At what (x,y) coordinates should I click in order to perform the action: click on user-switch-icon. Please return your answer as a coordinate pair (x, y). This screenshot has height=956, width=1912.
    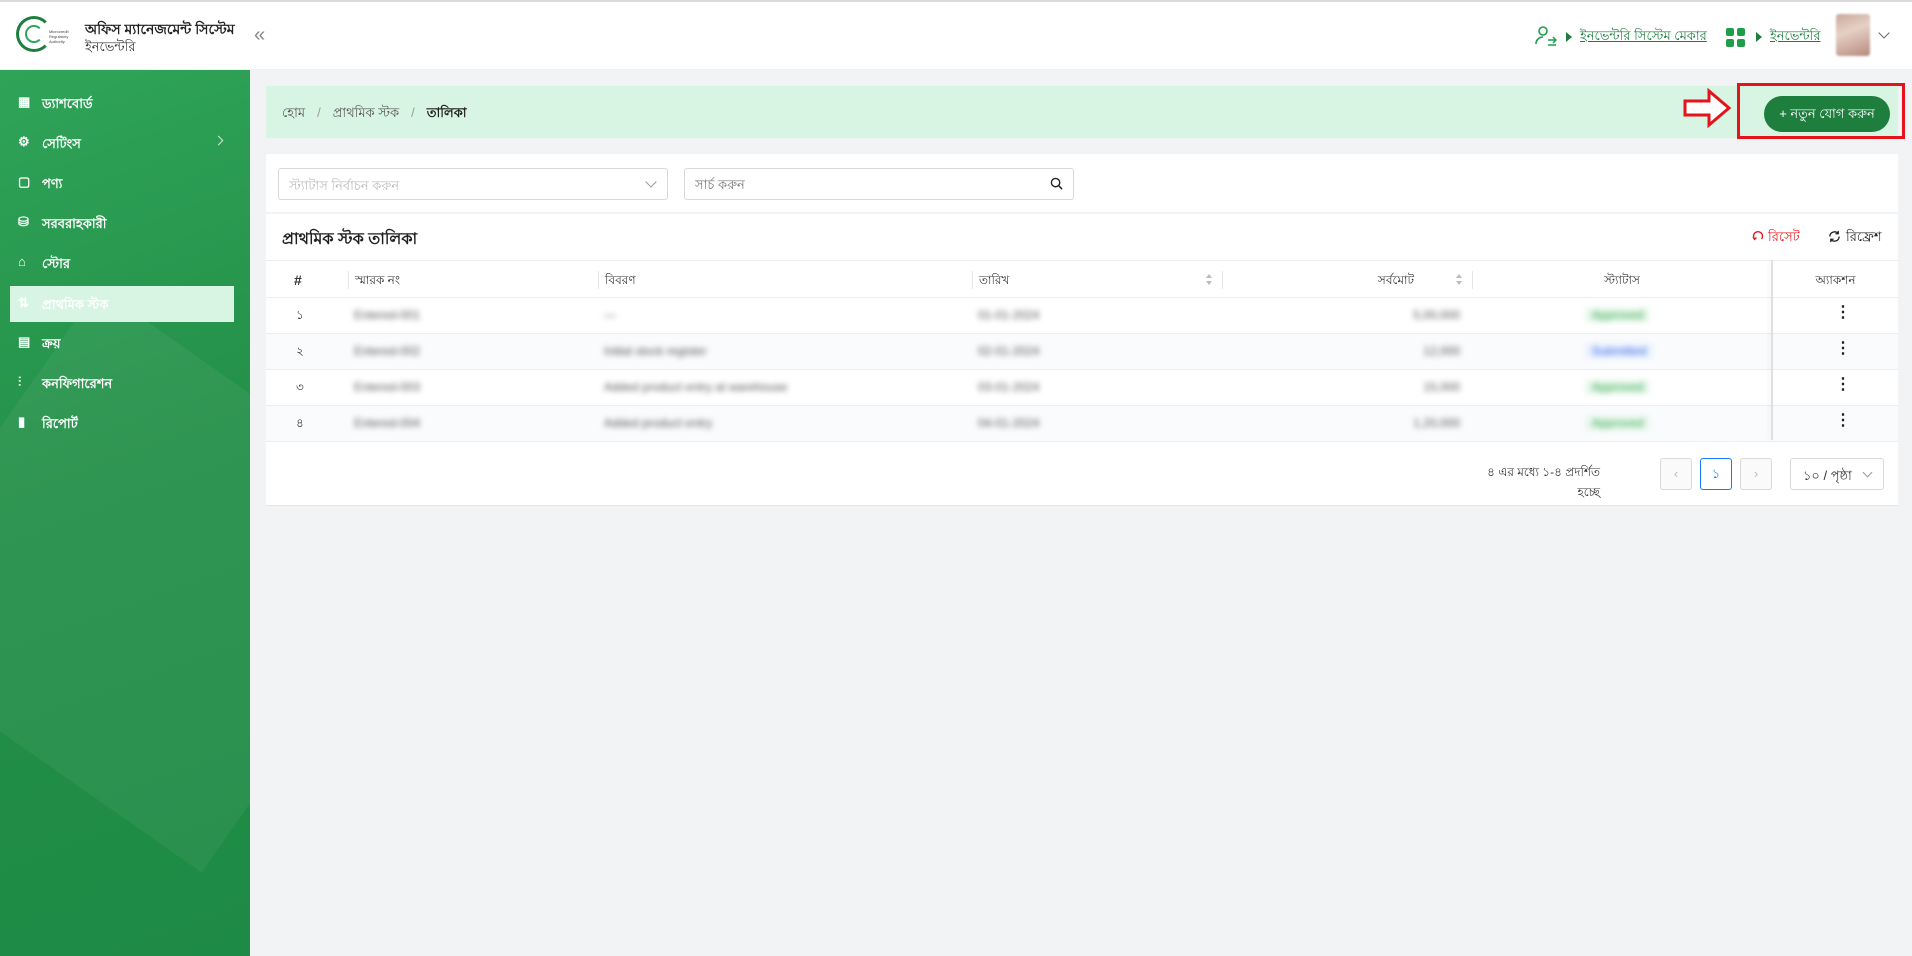
    Looking at the image, I should click on (1546, 36).